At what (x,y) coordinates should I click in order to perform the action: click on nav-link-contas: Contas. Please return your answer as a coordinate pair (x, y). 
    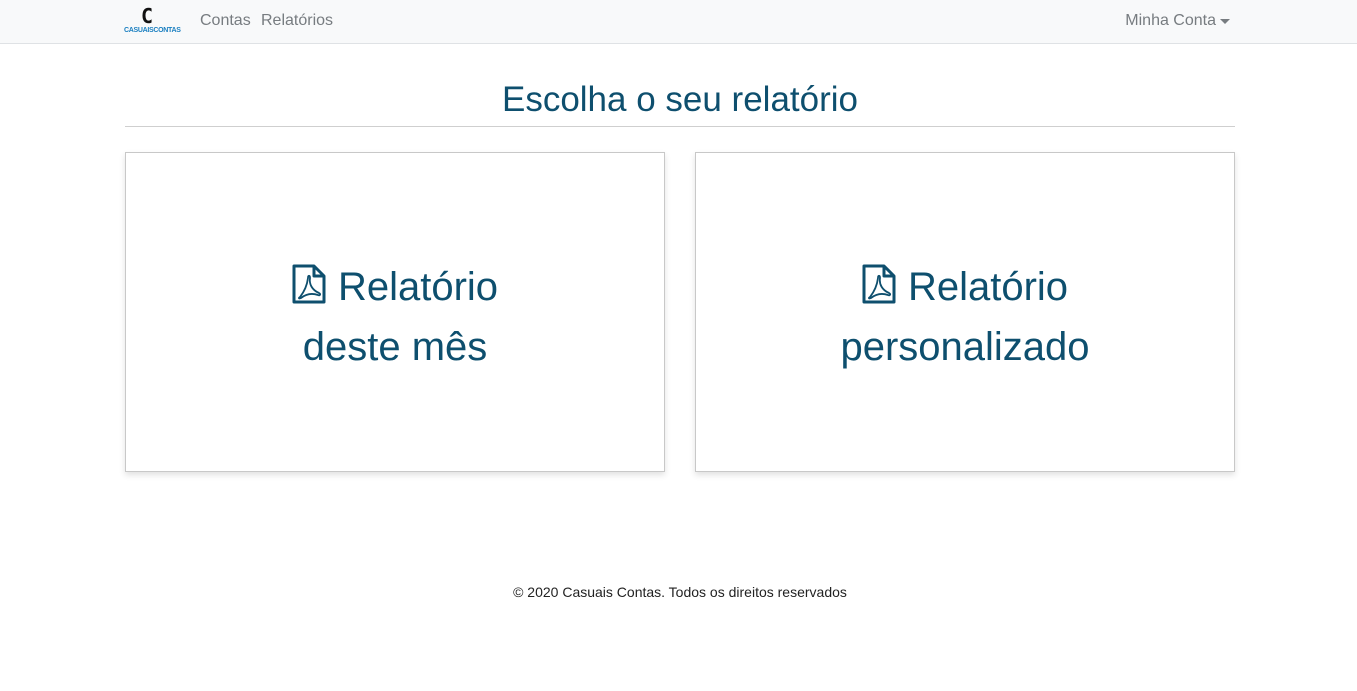
    Looking at the image, I should click on (225, 21).